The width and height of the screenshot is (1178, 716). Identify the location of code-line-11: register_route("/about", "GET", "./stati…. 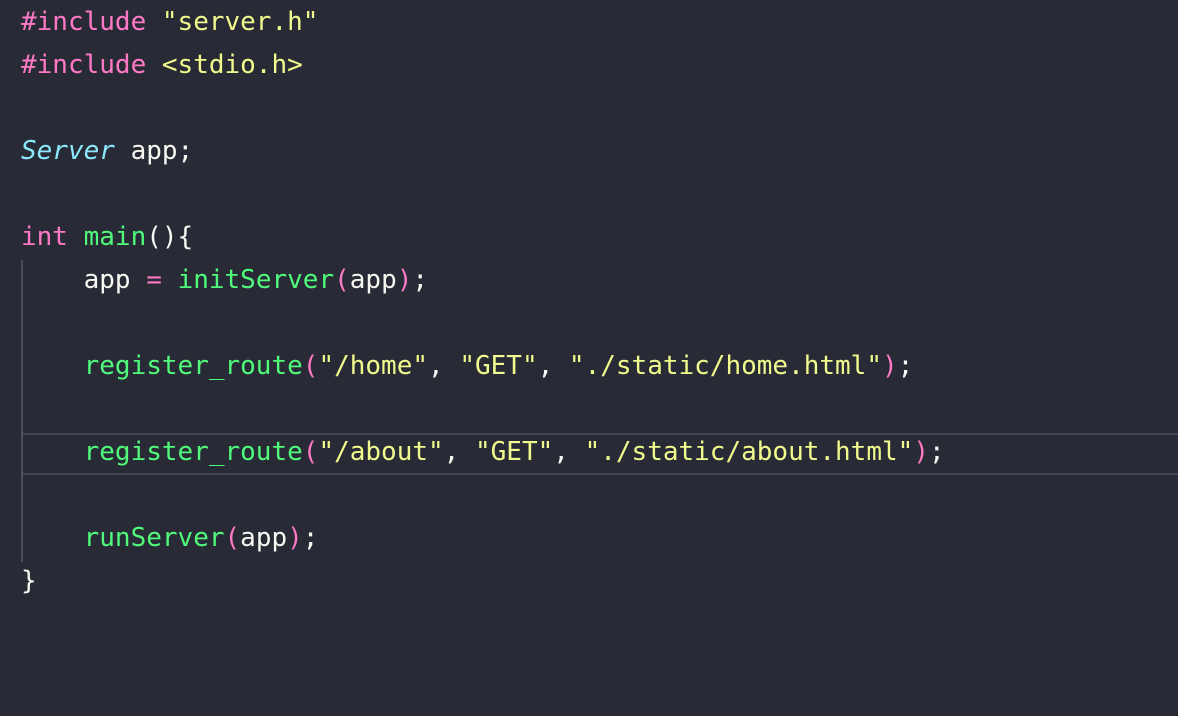
(483, 452).